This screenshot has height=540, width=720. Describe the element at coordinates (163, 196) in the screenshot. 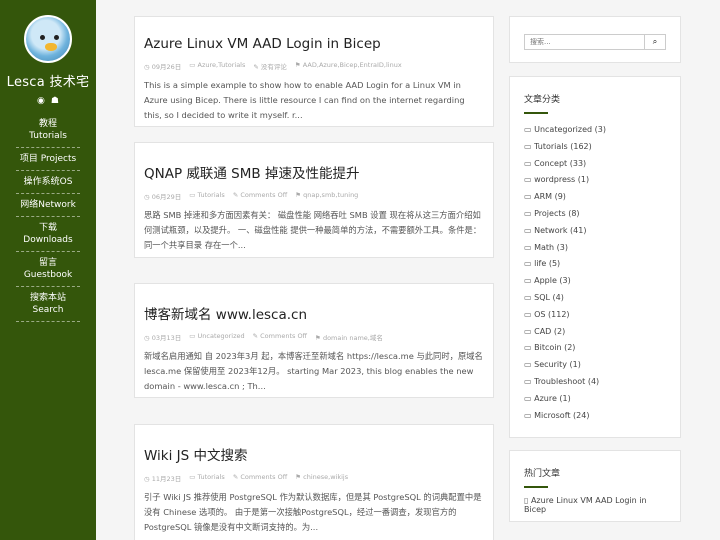

I see `post-date: 06月29日` at that location.